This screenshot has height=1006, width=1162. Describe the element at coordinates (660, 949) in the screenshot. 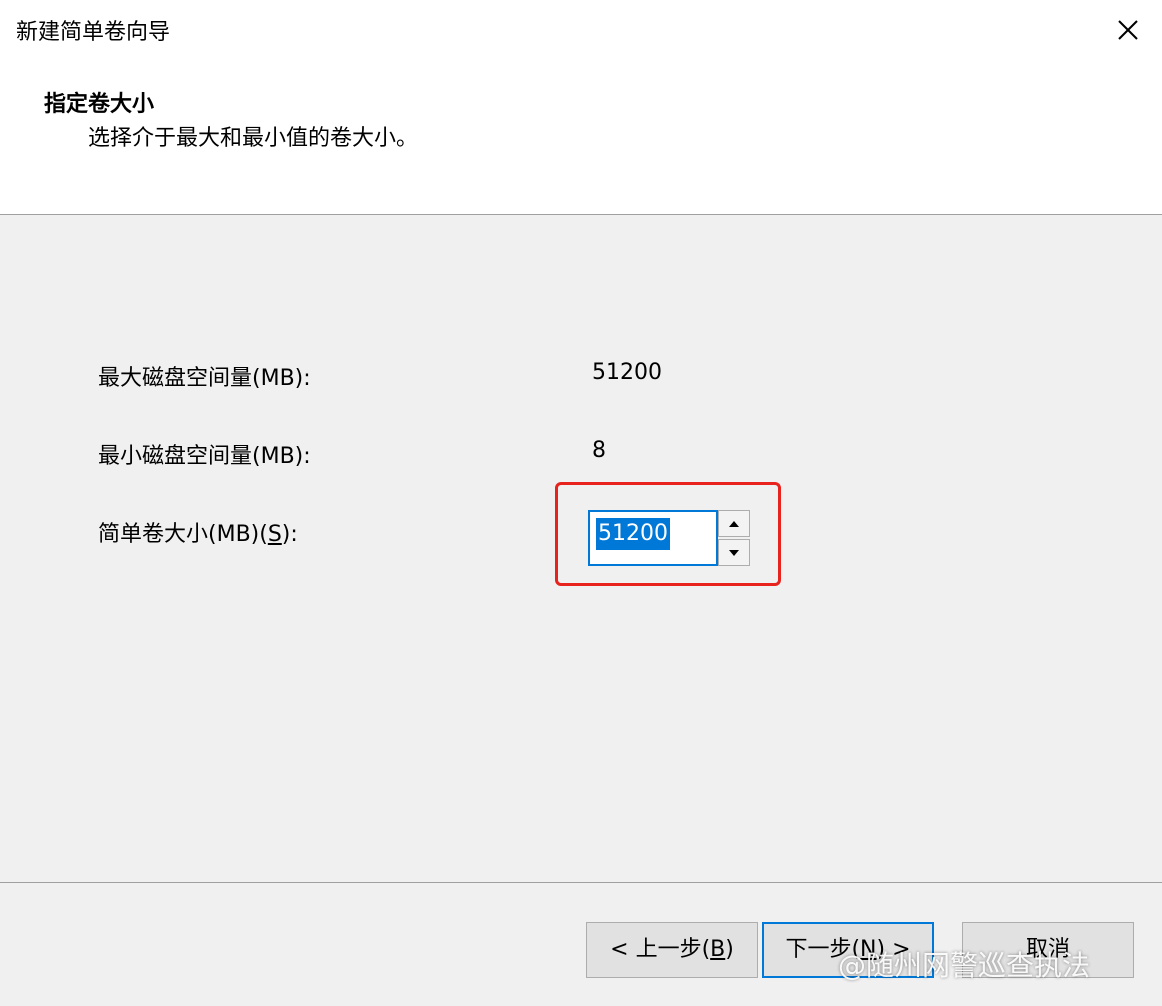

I see `back-label-prefix: < 上一步(` at that location.